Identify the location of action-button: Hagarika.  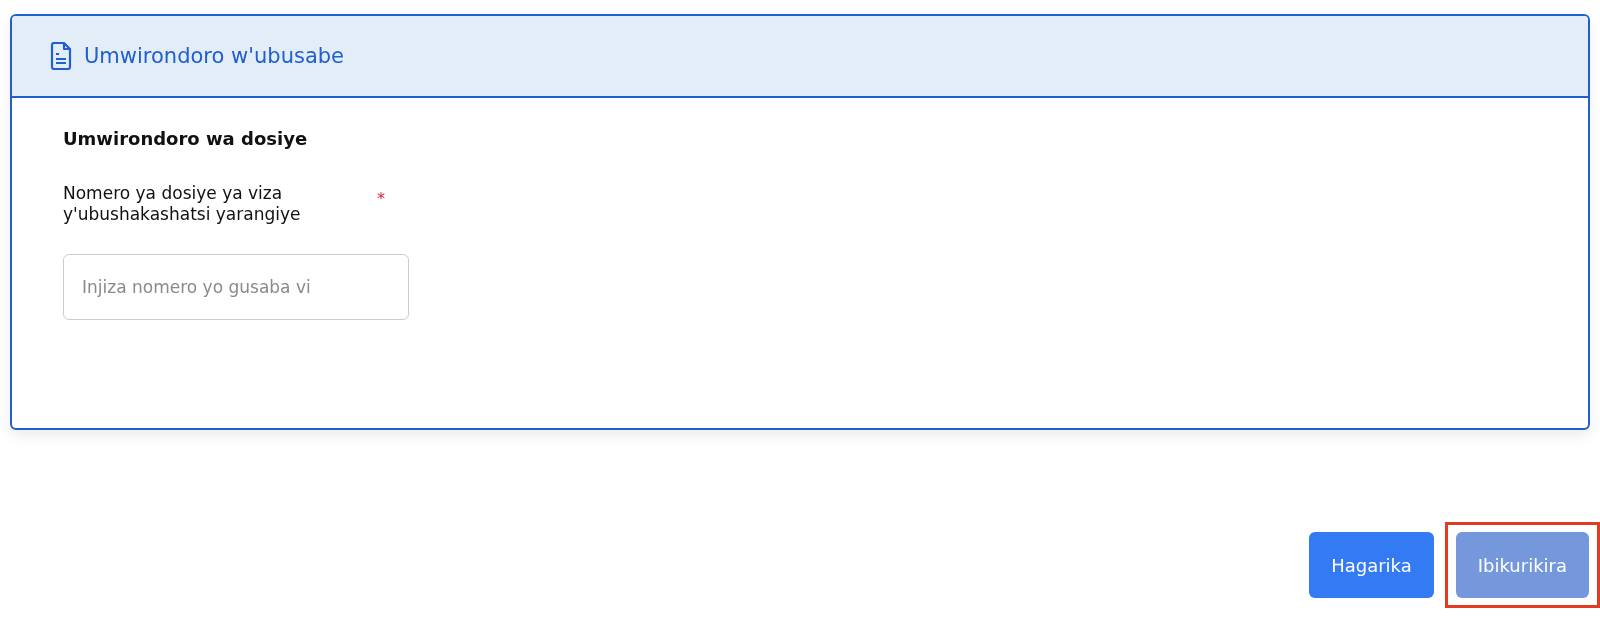
(1371, 565).